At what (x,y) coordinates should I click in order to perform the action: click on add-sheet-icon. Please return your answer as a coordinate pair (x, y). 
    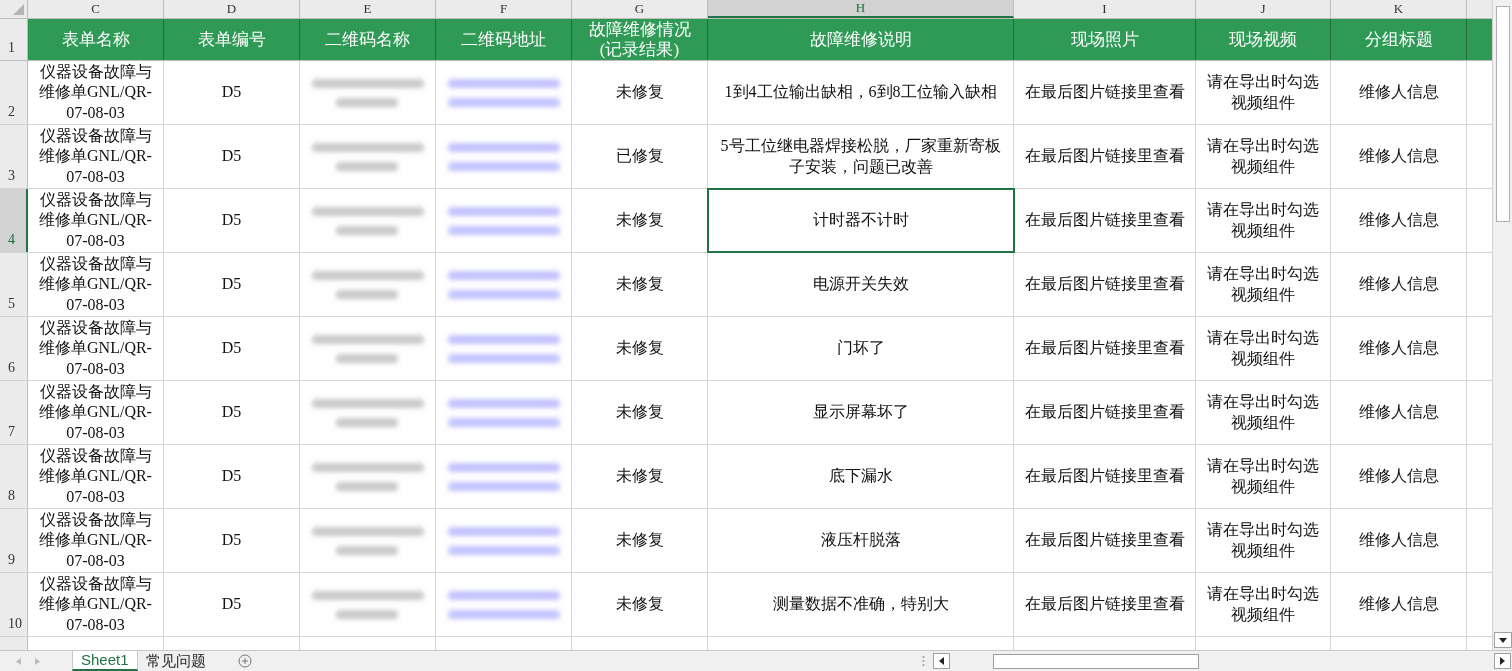
    Looking at the image, I should click on (244, 661).